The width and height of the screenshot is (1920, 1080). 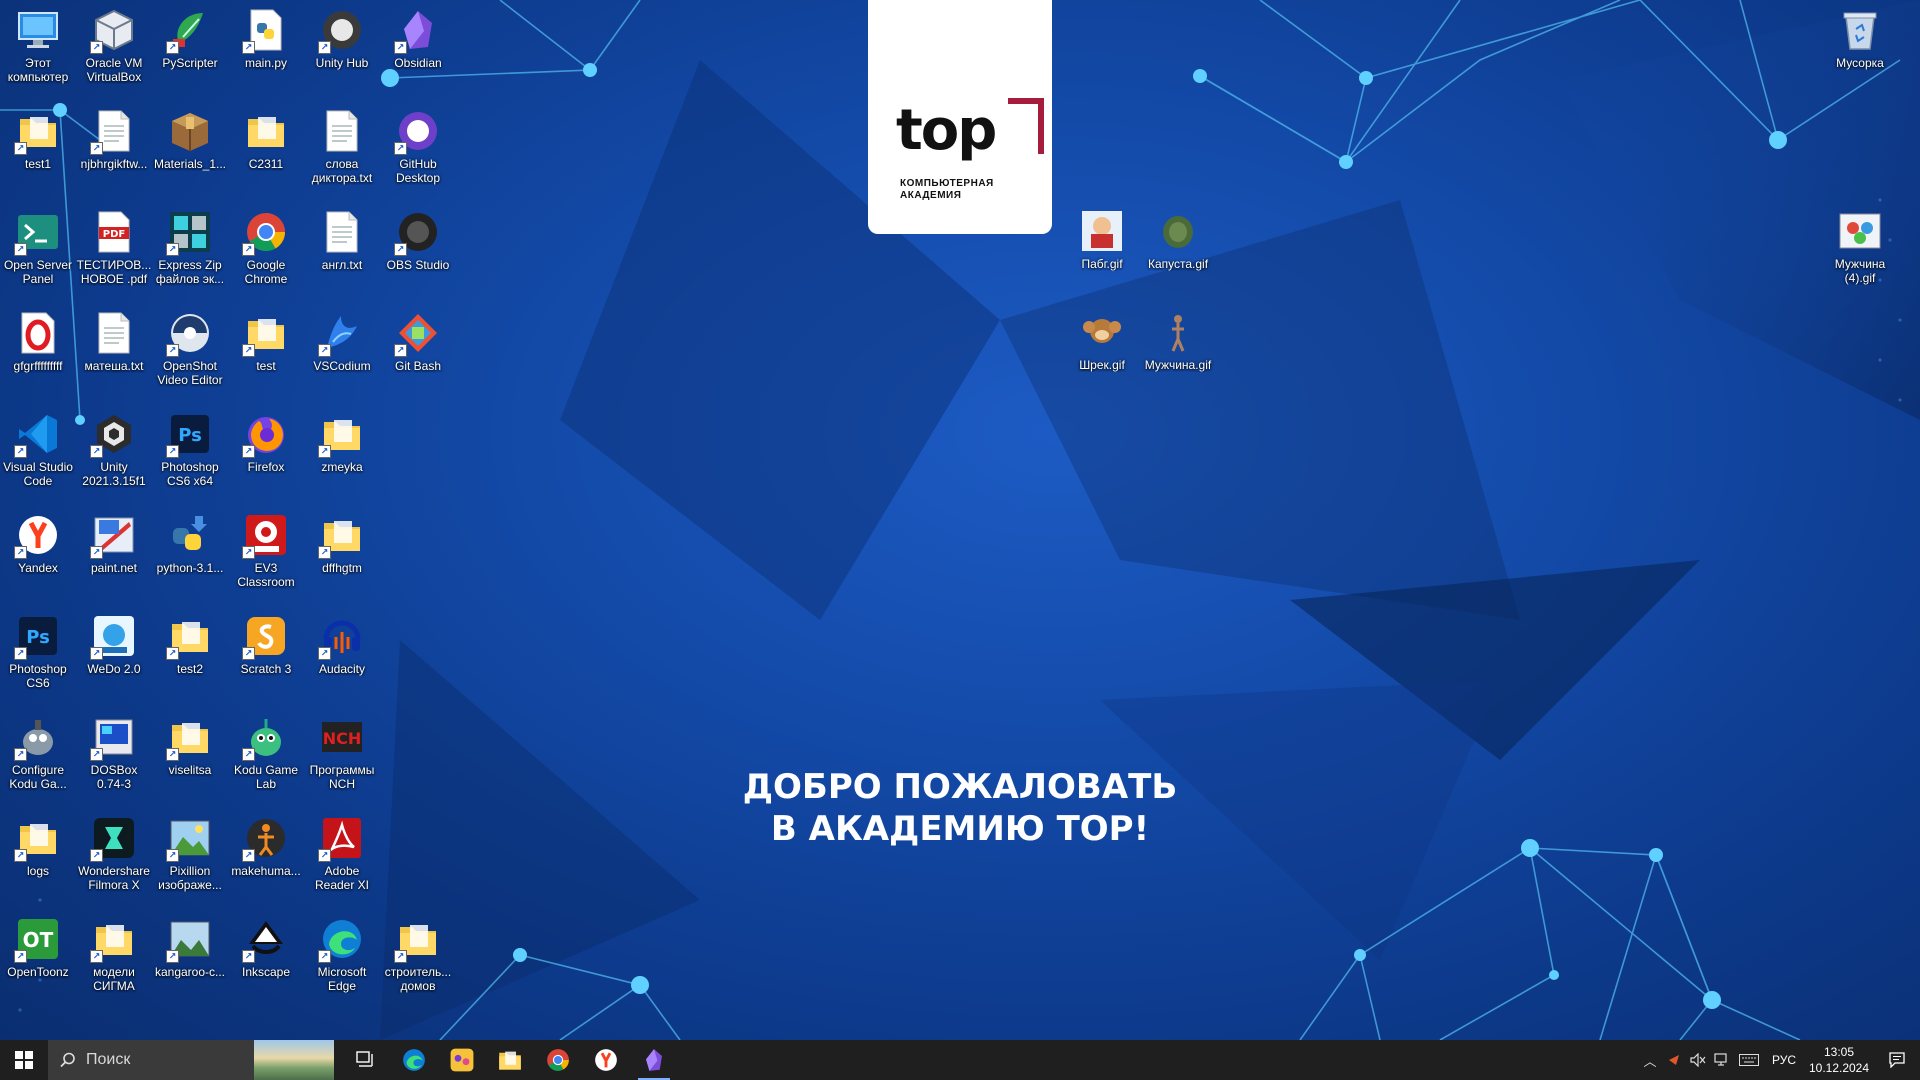 What do you see at coordinates (1650, 1060) in the screenshot?
I see `show-hidden-icons-button: ︿` at bounding box center [1650, 1060].